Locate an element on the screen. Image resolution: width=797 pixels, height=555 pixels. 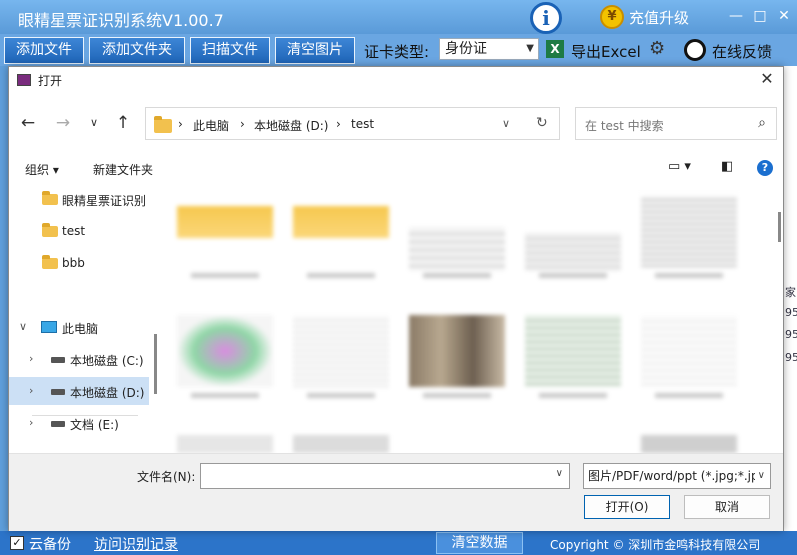
cancel-button: 取消 is located at coordinates (727, 507).